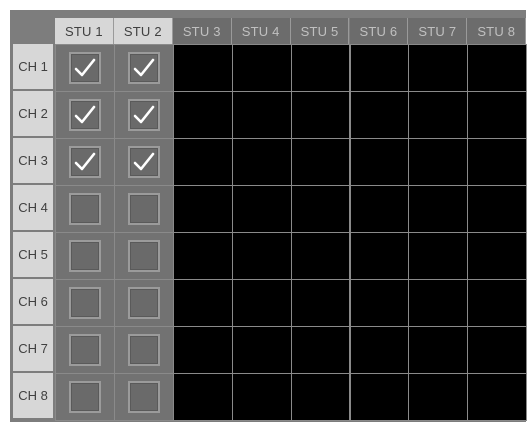  I want to click on matrix-cell-ch3-stu1, so click(85, 162).